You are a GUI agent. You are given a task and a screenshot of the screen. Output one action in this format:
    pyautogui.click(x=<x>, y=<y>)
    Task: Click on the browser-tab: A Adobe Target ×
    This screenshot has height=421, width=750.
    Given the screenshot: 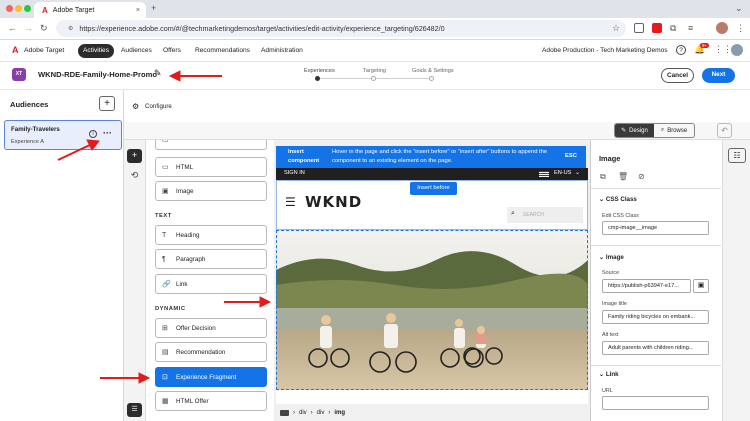 What is the action you would take?
    pyautogui.click(x=90, y=10)
    